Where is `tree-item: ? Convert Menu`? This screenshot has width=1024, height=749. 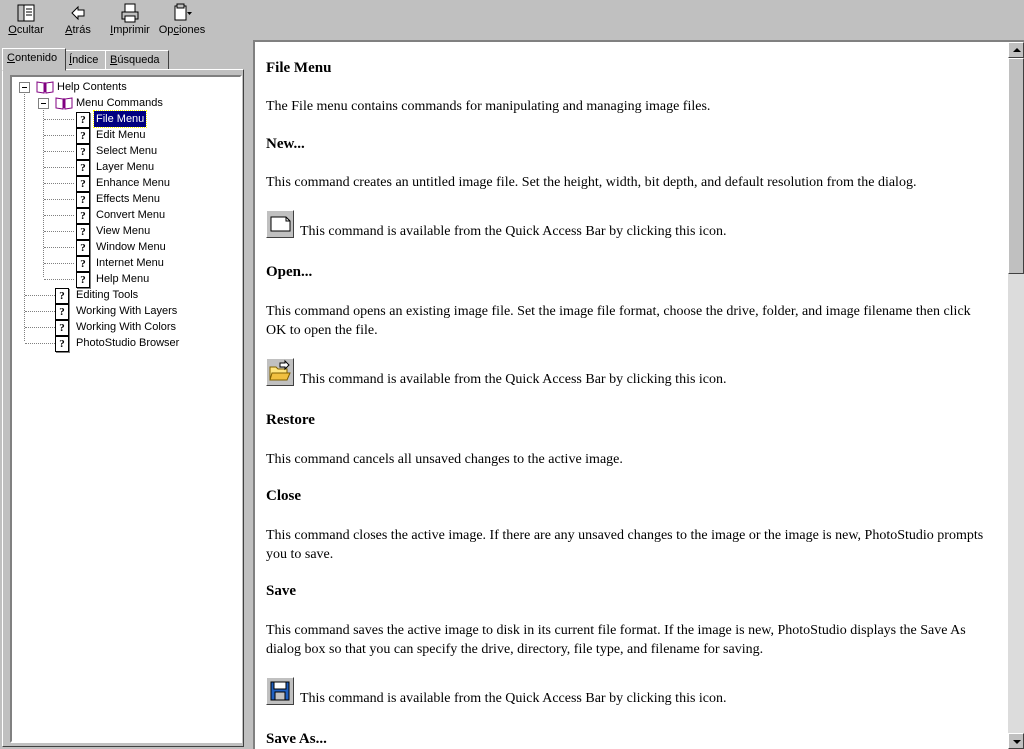 tree-item: ? Convert Menu is located at coordinates (125, 215).